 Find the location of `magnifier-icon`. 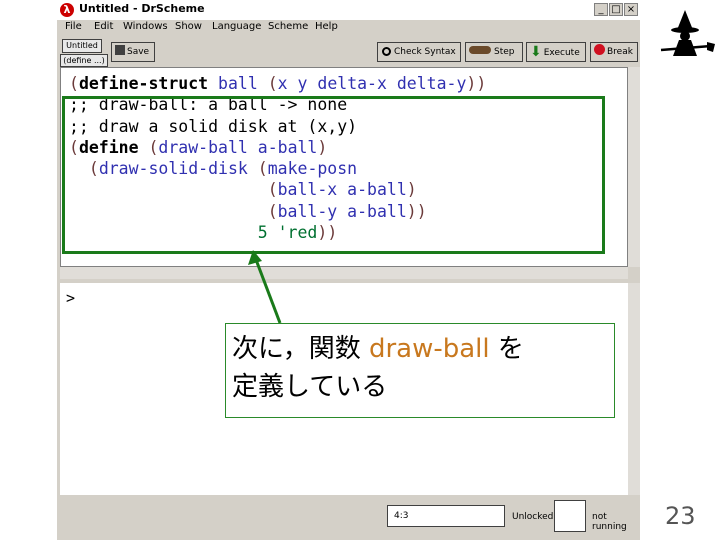

magnifier-icon is located at coordinates (386, 51).